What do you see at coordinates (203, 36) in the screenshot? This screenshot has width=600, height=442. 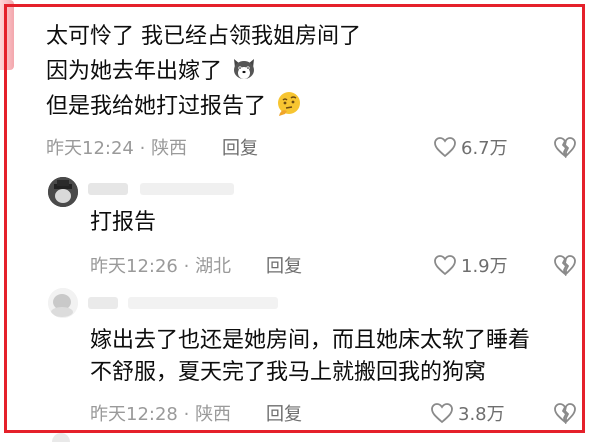 I see `comment-1-line-1: 太可怜了 我已经占领我姐房间了` at bounding box center [203, 36].